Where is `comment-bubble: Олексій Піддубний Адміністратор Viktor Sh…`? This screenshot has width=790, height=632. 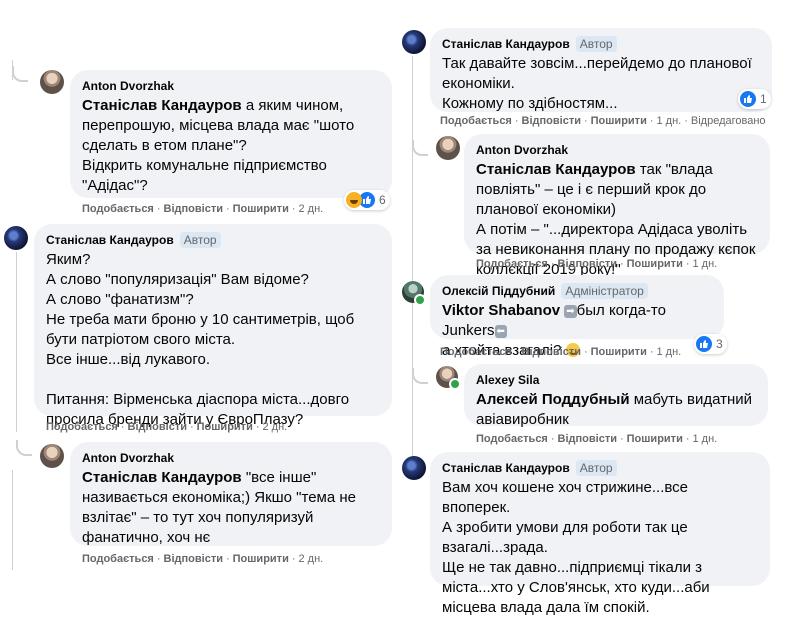 comment-bubble: Олексій Піддубний Адміністратор Viktor Sh… is located at coordinates (577, 317).